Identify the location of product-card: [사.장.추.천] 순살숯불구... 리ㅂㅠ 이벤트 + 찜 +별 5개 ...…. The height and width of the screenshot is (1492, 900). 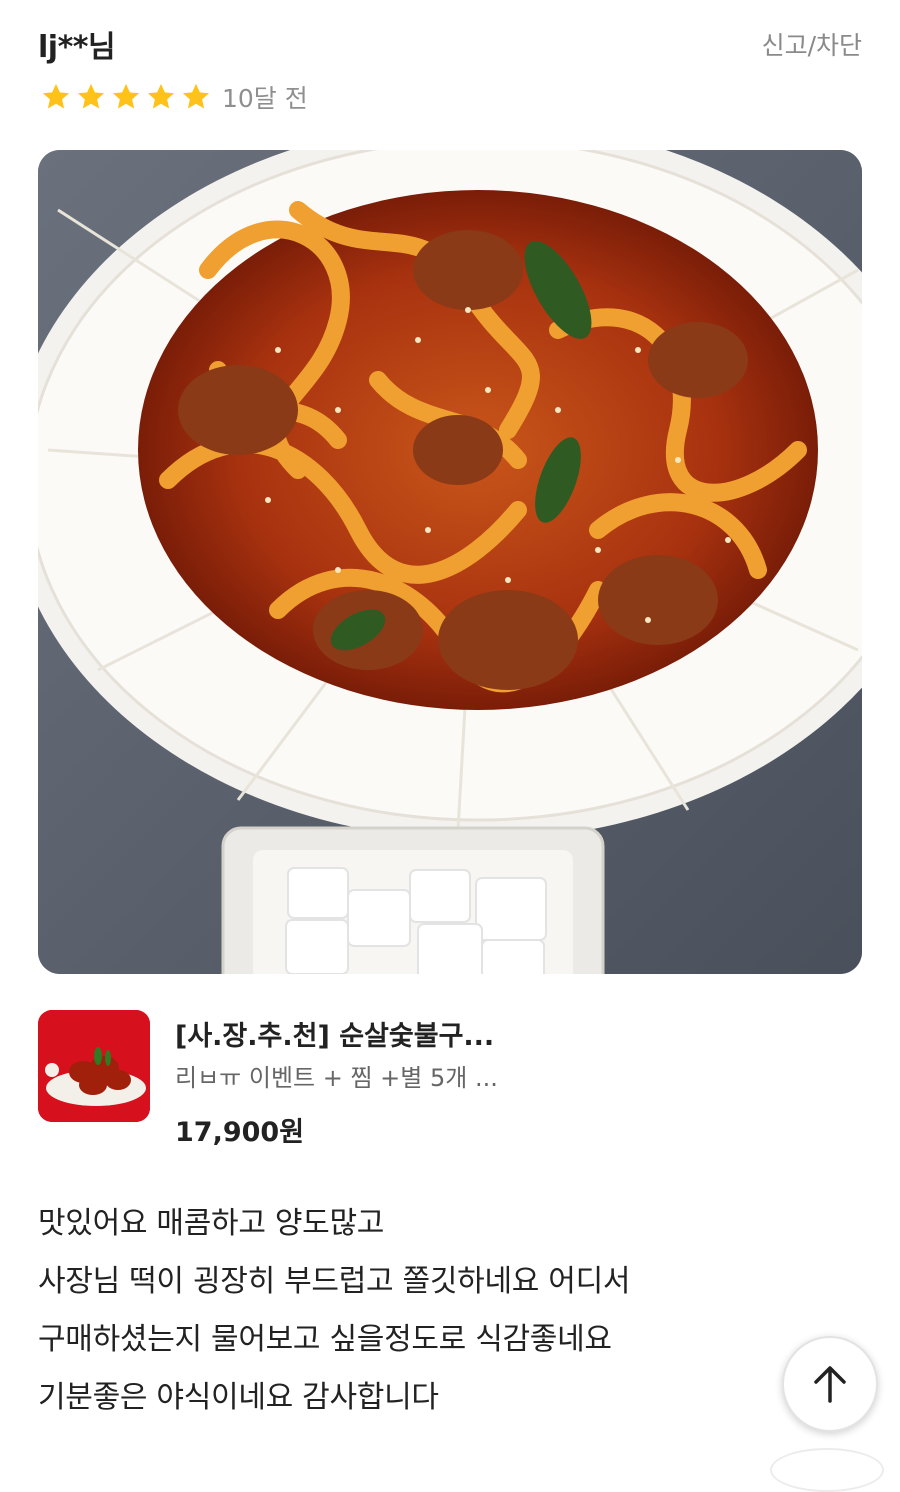
(450, 1079).